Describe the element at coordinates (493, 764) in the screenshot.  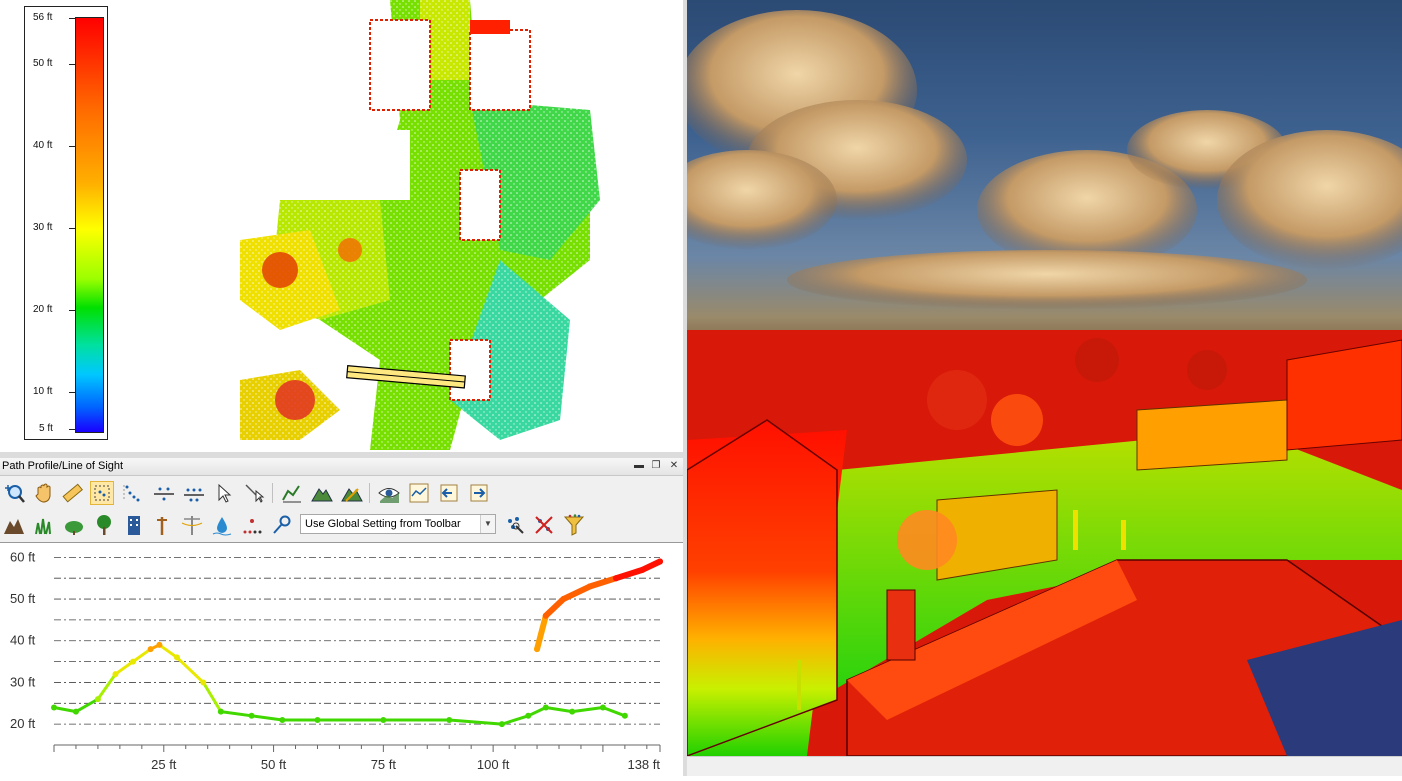
I see `x-tick-label: 100 ft` at that location.